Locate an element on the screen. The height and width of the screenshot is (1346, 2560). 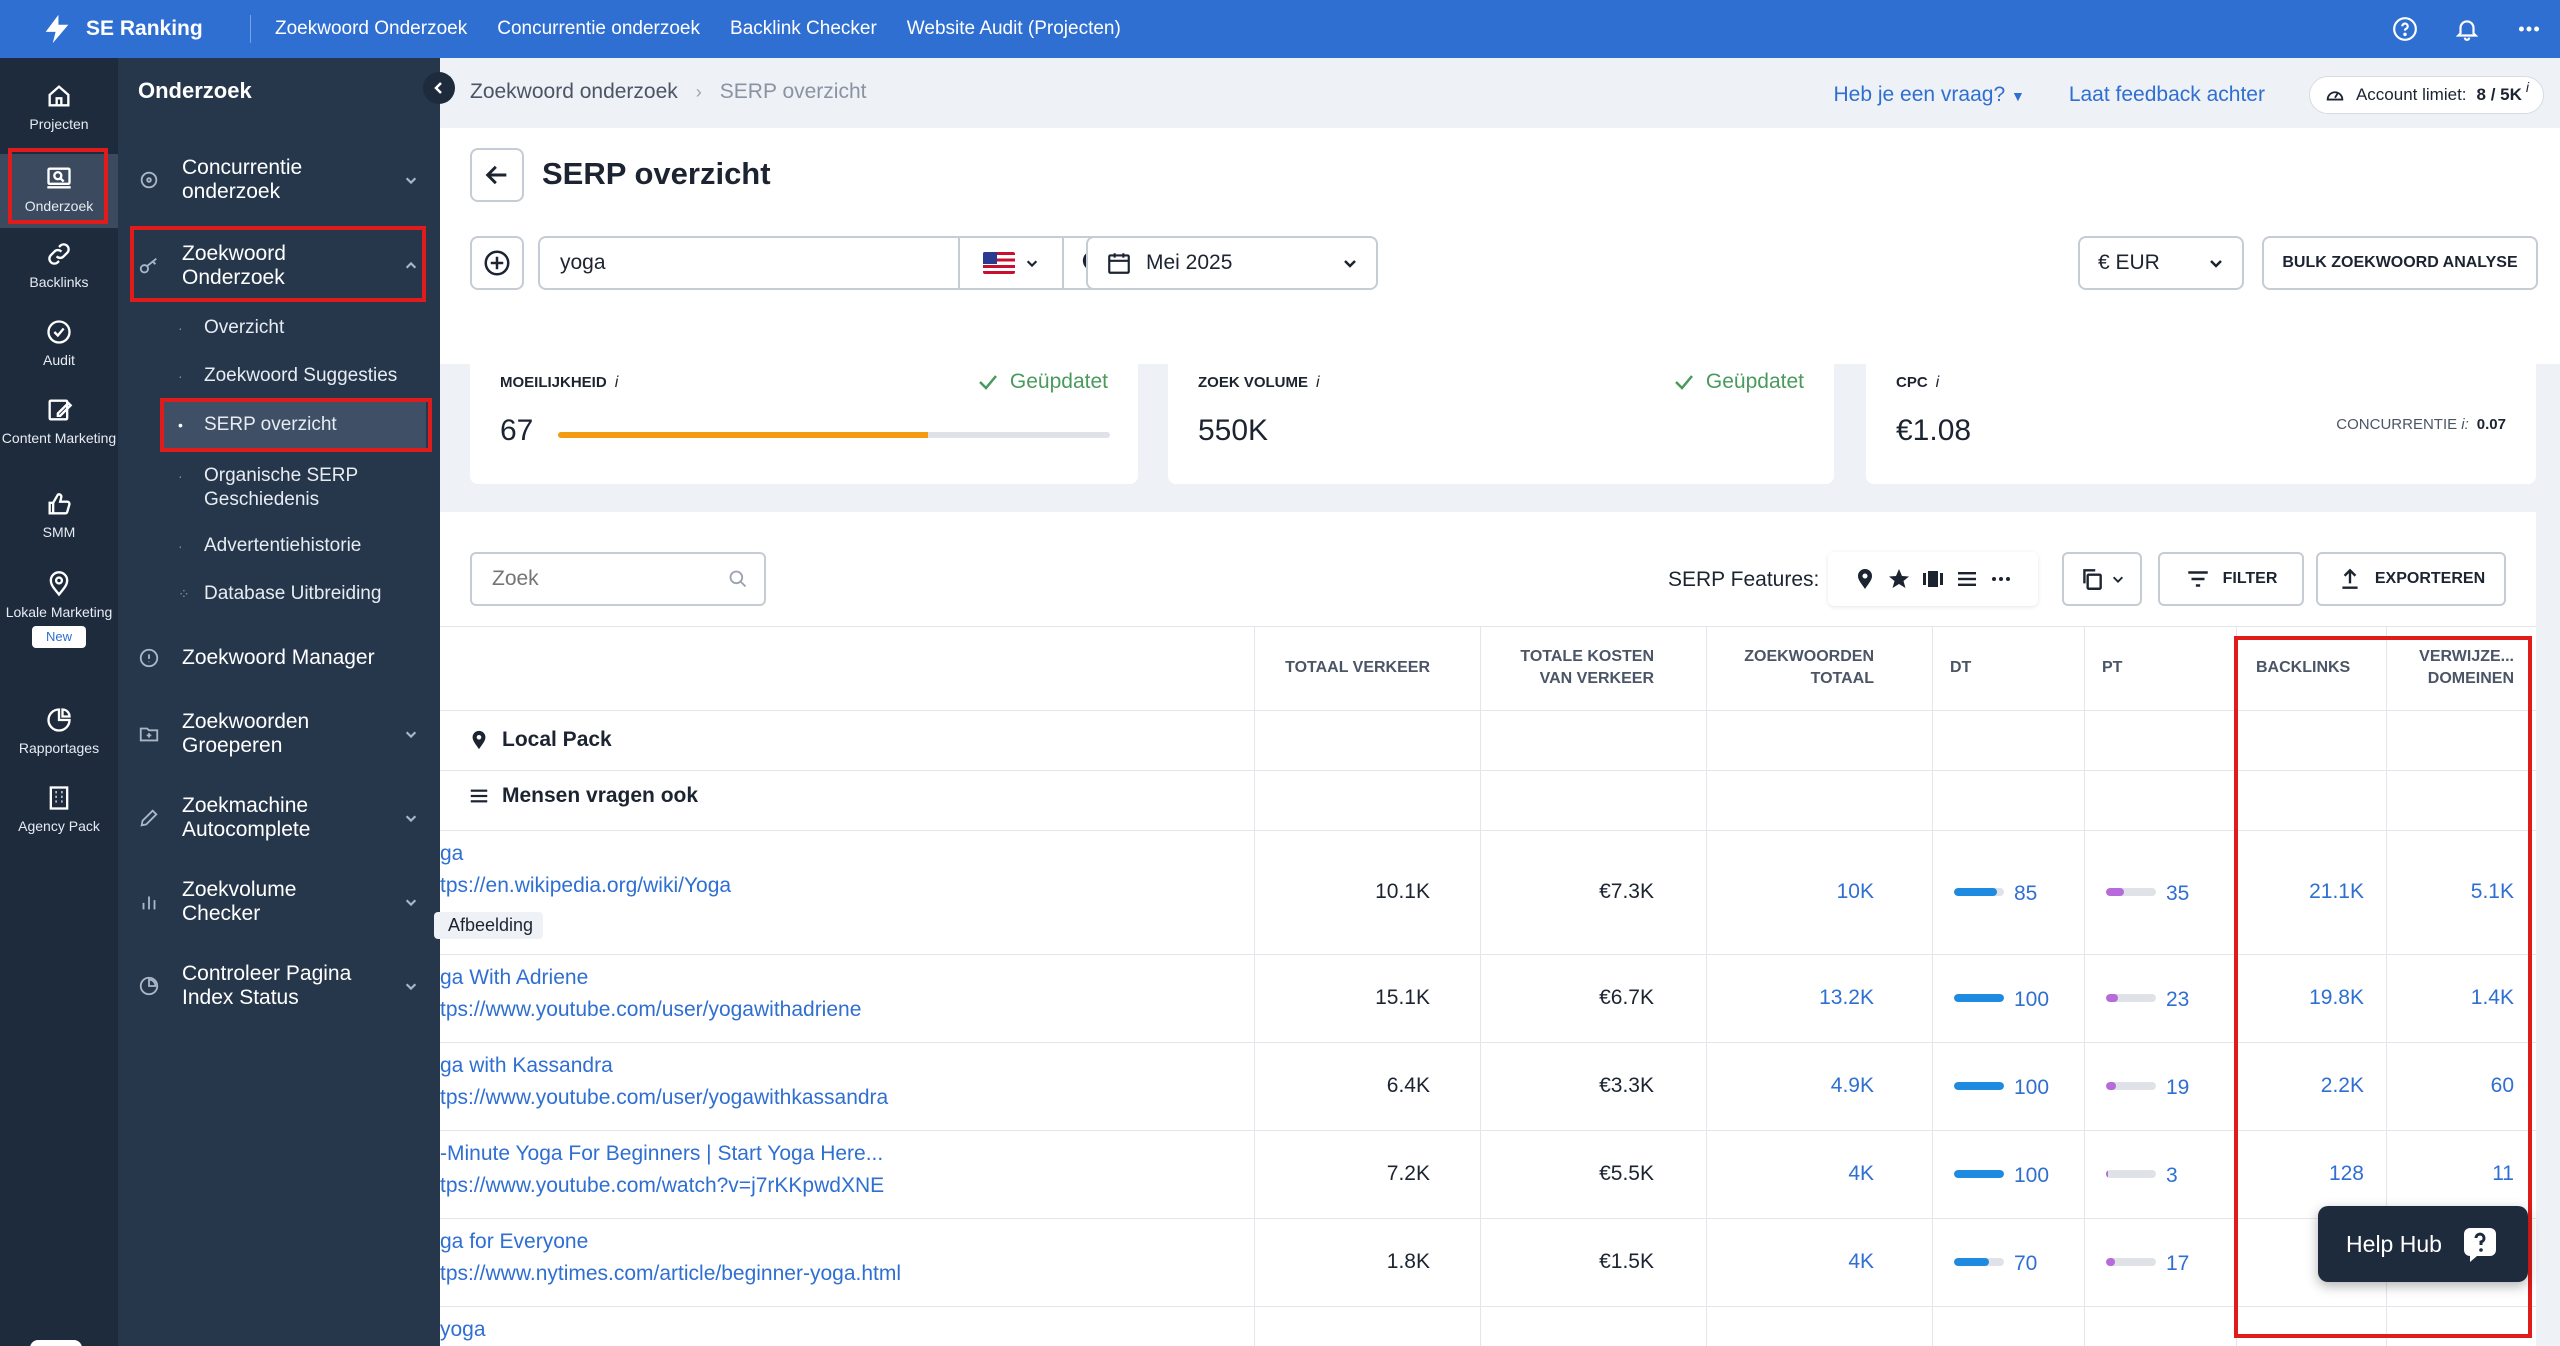
sidebar-item-zoekwoord-manager: Zoekwoord Manager is located at coordinates (278, 658).